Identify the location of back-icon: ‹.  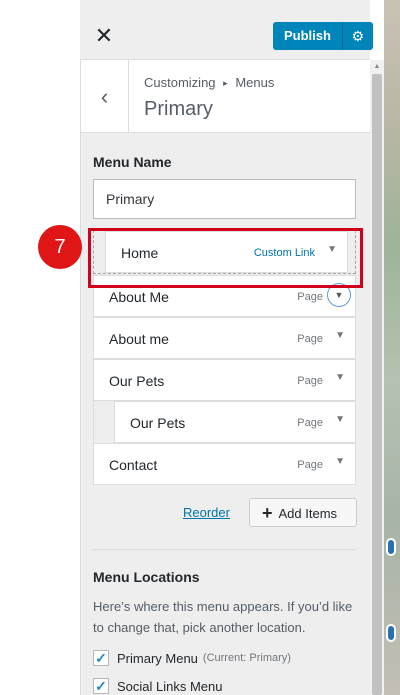
(105, 96).